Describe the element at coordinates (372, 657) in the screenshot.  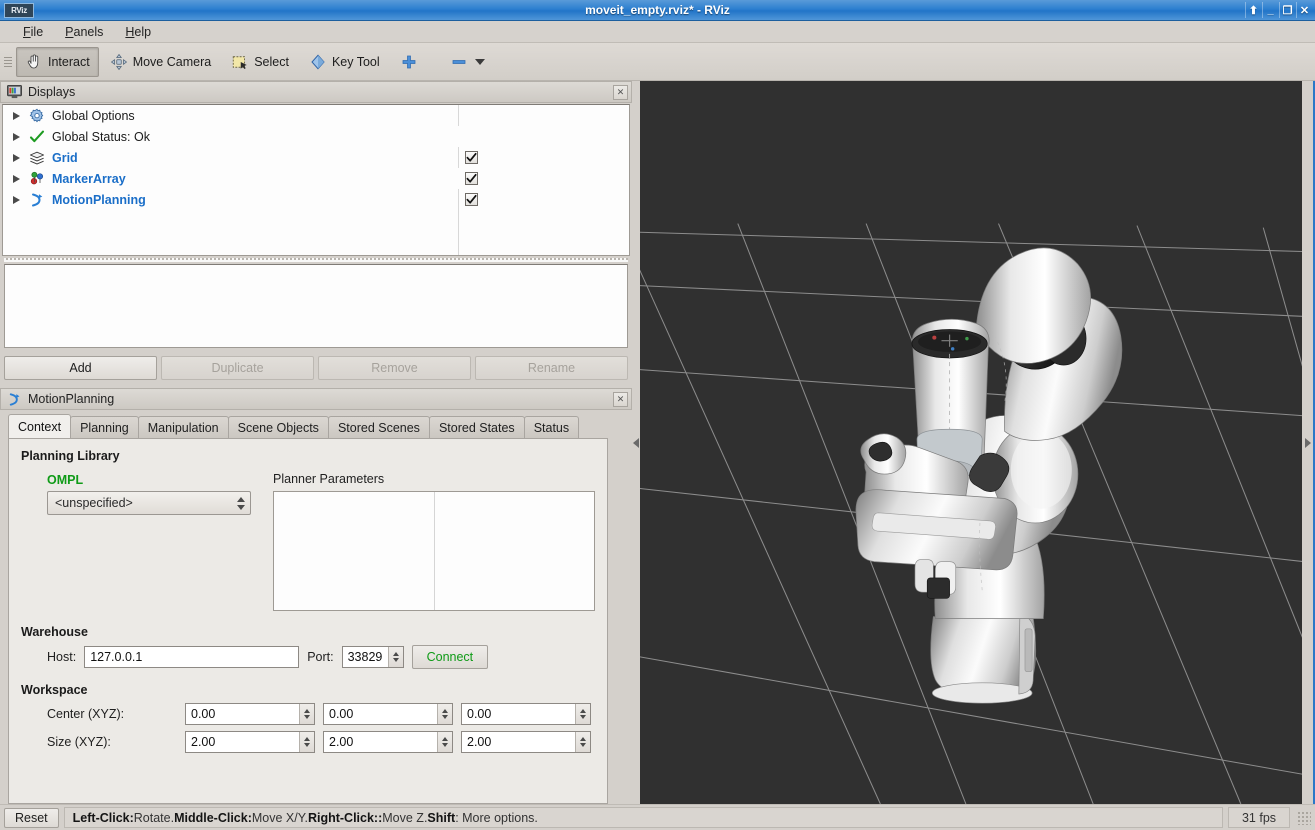
I see `port-input: 33829` at that location.